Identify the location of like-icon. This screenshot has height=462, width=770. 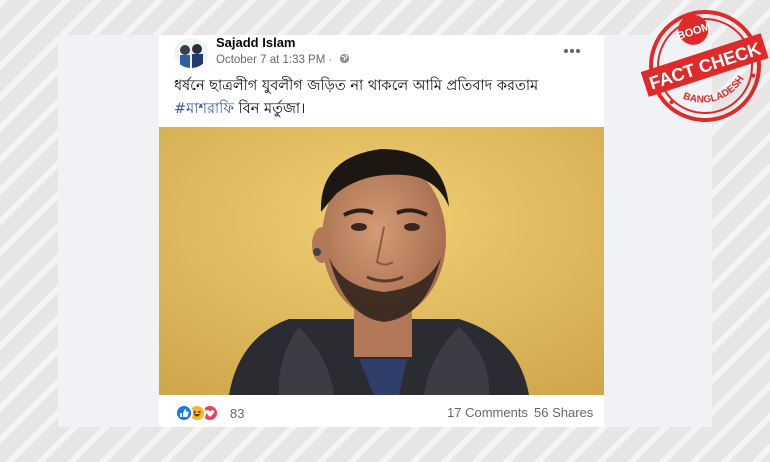
(184, 413).